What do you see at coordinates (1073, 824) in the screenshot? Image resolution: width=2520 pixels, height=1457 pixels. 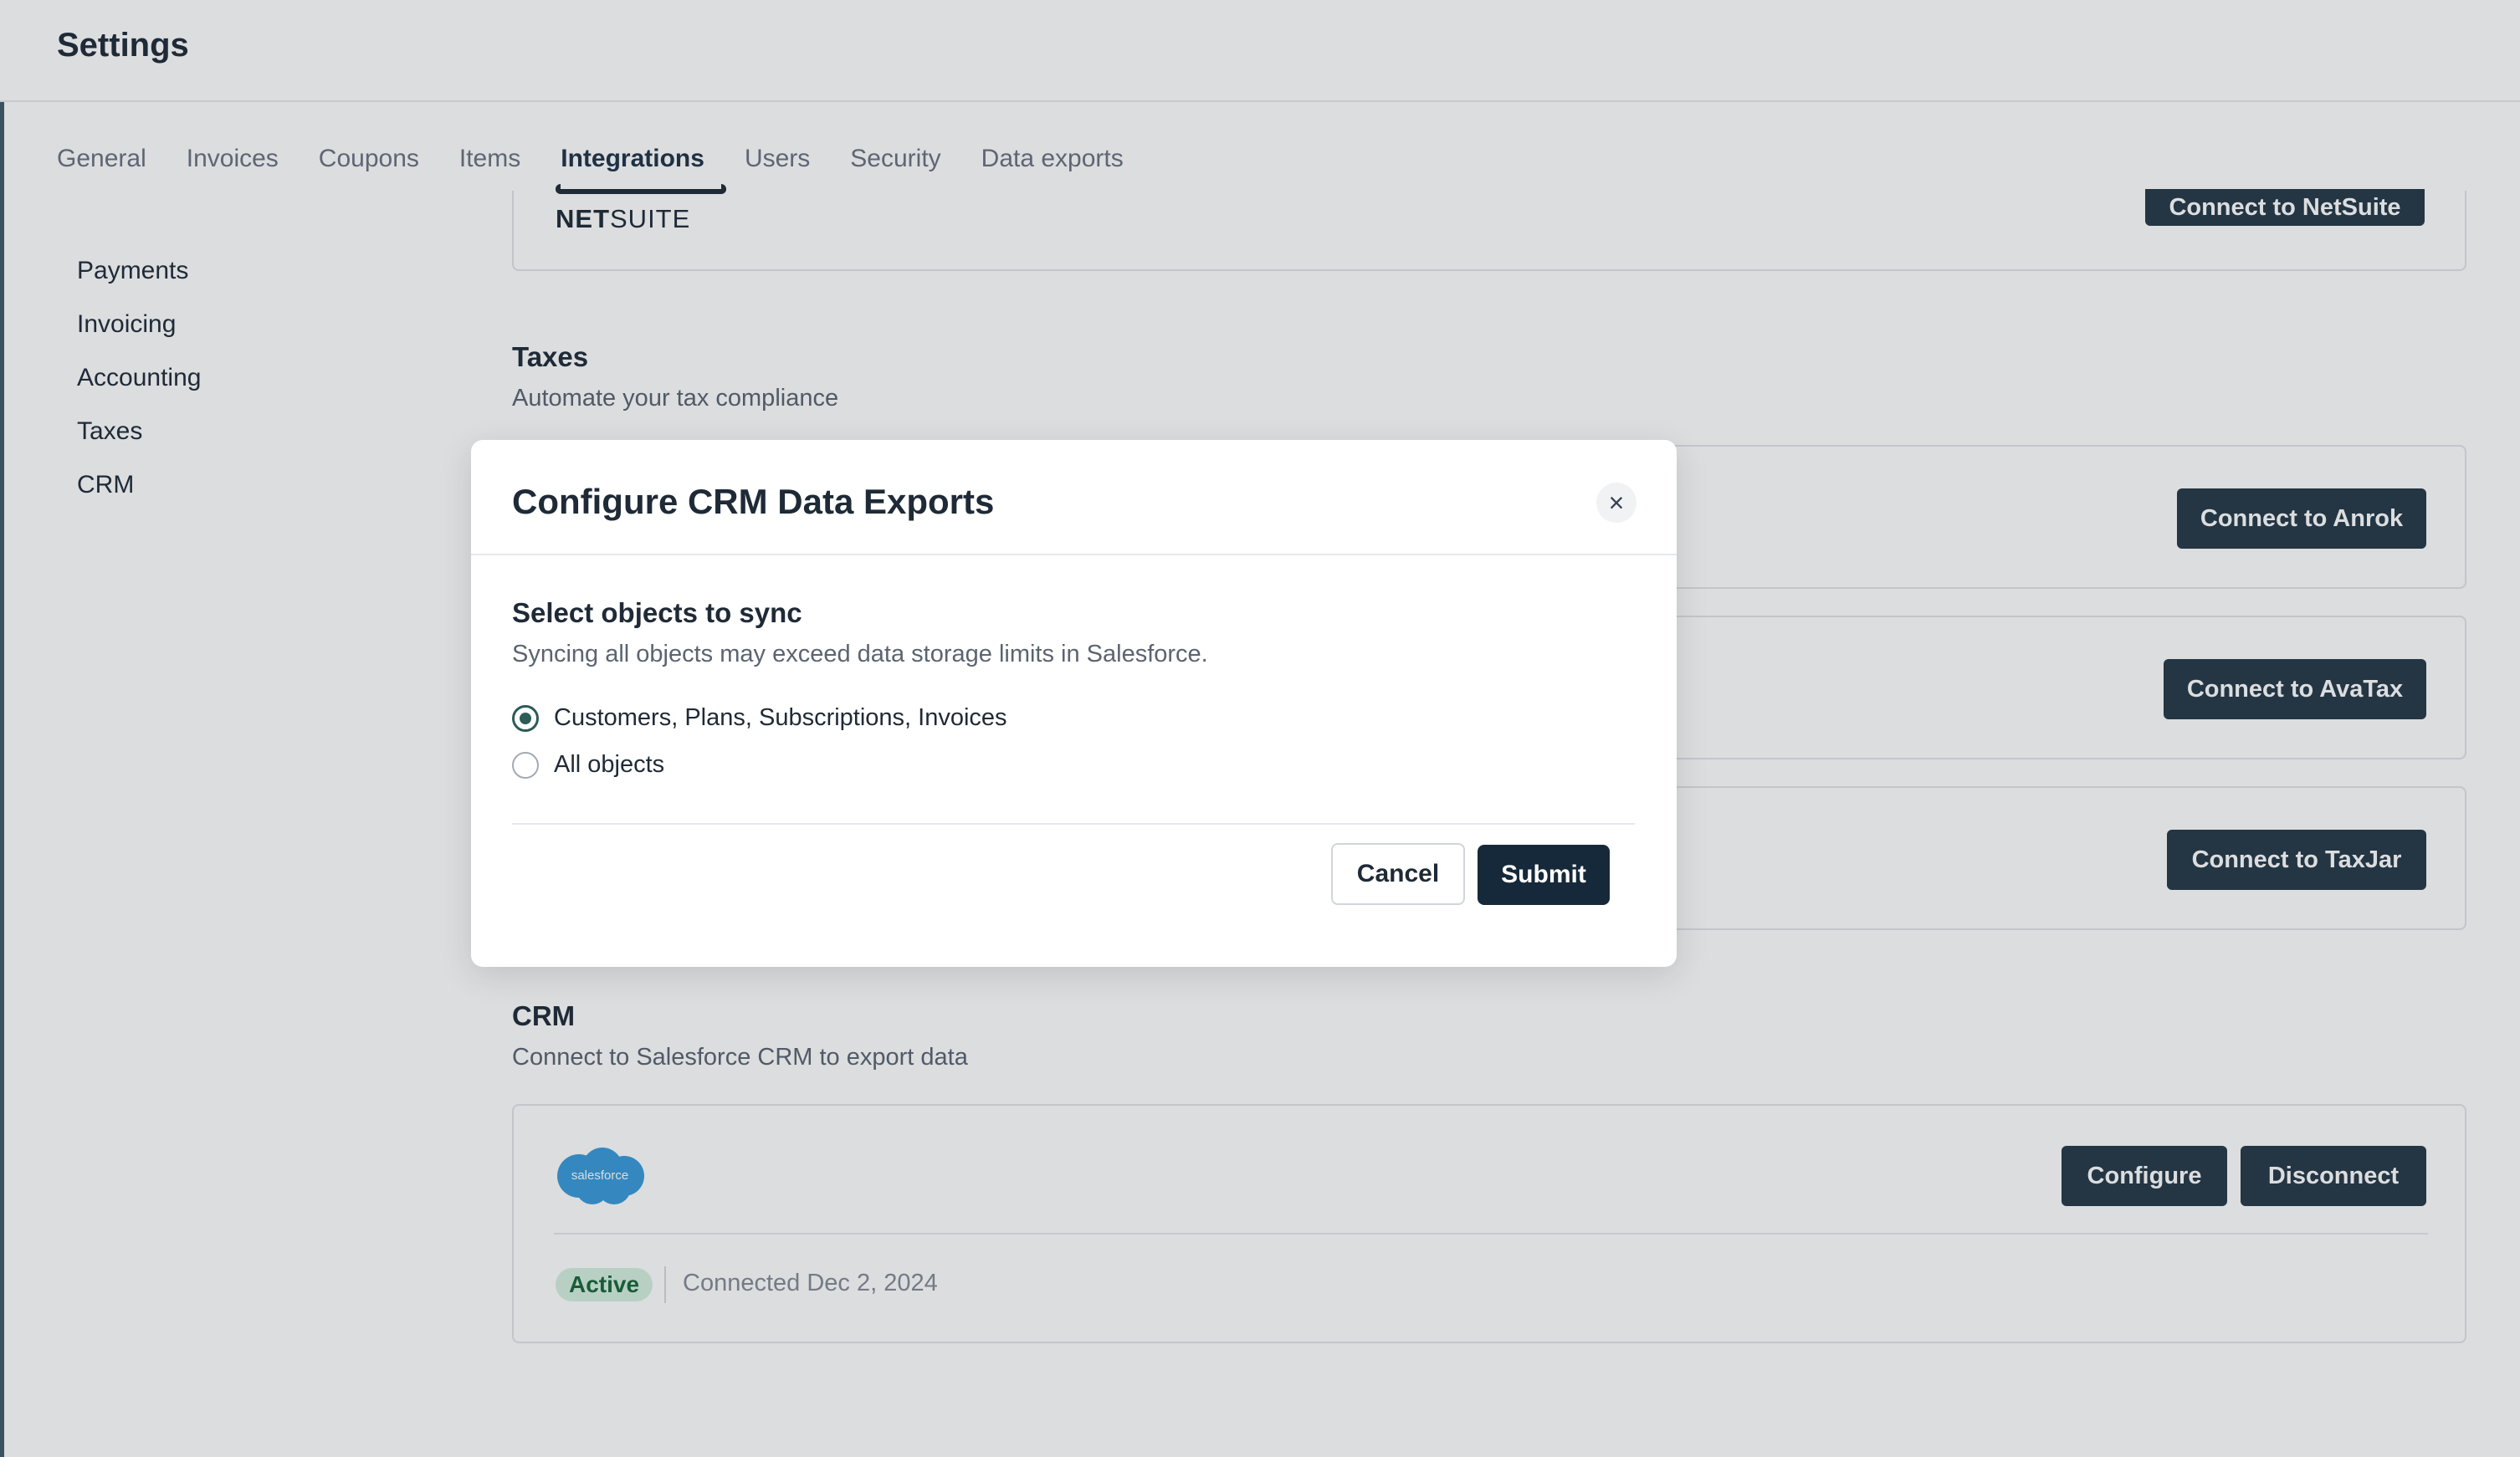 I see `modal-footer-divider` at bounding box center [1073, 824].